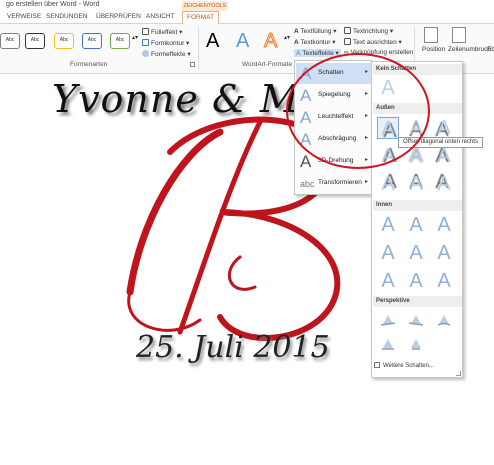 The image size is (494, 465). I want to click on position-label: Position, so click(433, 49).